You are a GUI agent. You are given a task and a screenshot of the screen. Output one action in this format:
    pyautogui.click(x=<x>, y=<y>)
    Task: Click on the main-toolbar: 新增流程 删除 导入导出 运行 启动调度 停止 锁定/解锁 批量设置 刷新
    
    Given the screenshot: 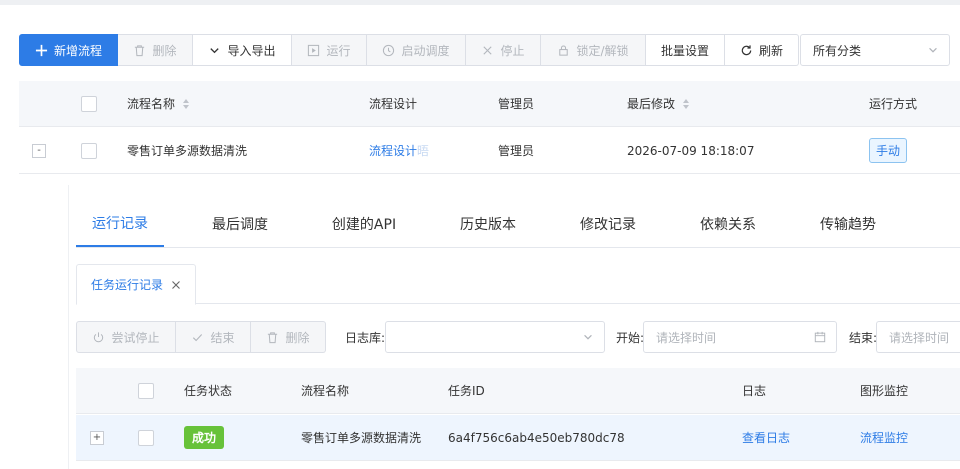 What is the action you would take?
    pyautogui.click(x=409, y=50)
    